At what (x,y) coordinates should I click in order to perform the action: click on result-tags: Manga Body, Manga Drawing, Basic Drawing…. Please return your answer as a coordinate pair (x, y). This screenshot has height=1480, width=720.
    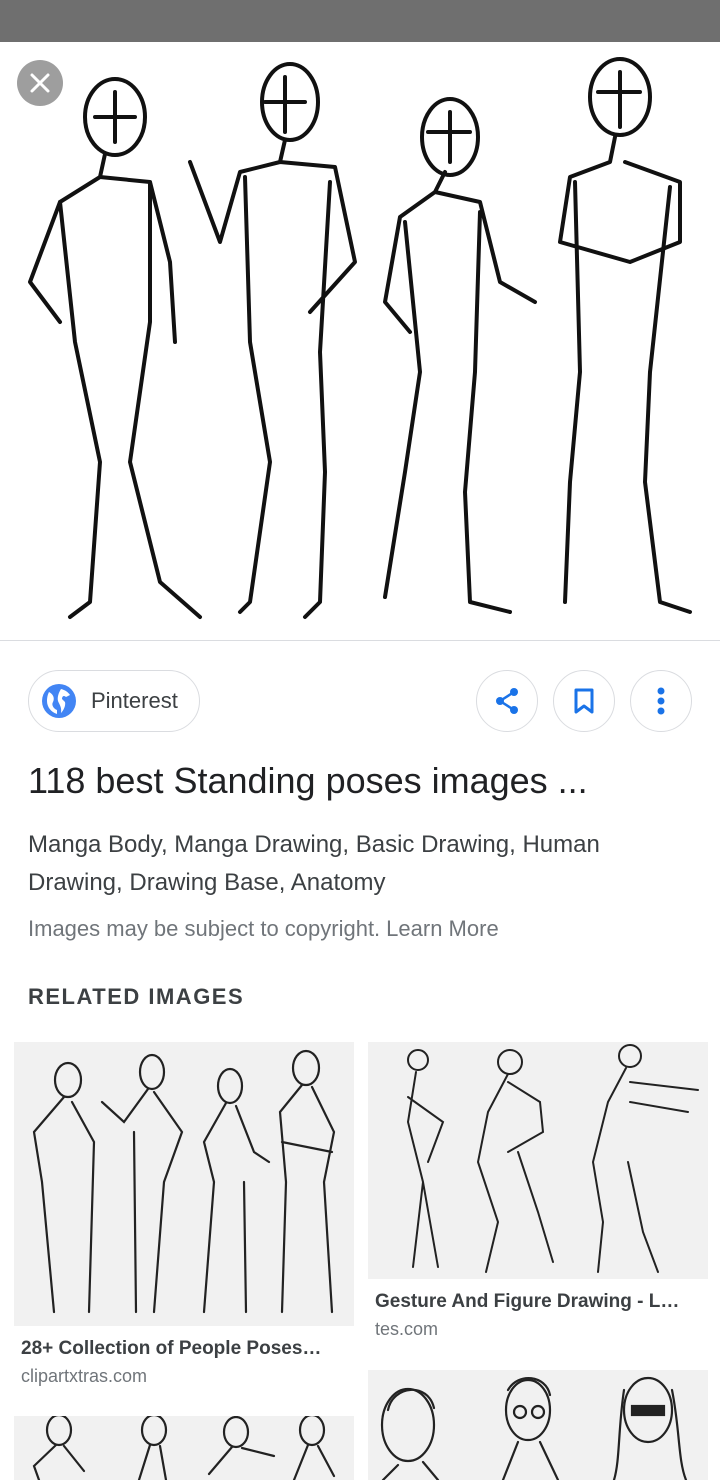
    Looking at the image, I should click on (314, 863).